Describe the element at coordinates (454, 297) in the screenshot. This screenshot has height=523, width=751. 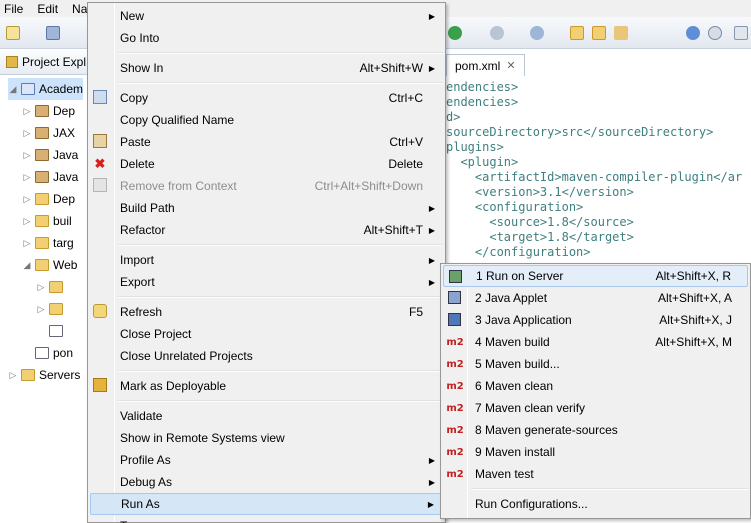
I see `applet-icon` at that location.